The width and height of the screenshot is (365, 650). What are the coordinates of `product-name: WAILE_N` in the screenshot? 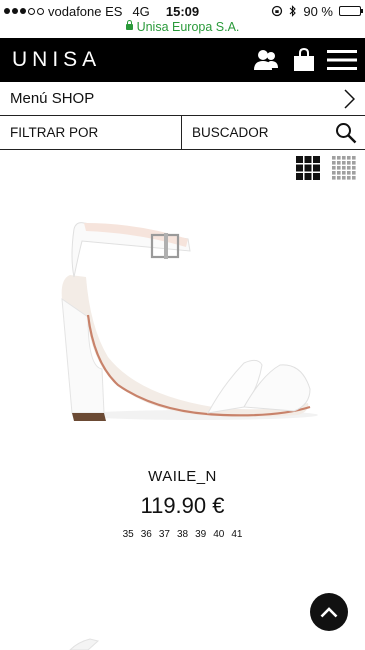 It's located at (182, 476).